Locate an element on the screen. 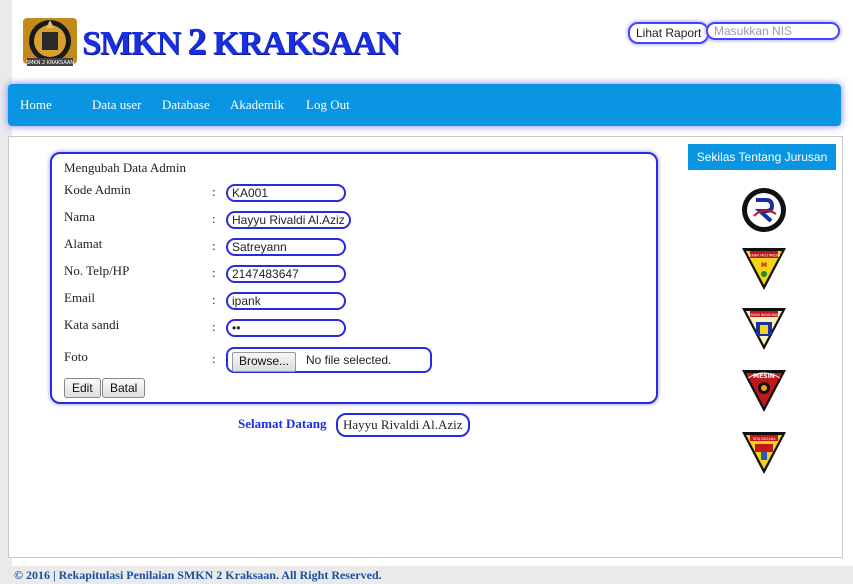 This screenshot has height=584, width=853. rpl-emblem-icon is located at coordinates (764, 210).